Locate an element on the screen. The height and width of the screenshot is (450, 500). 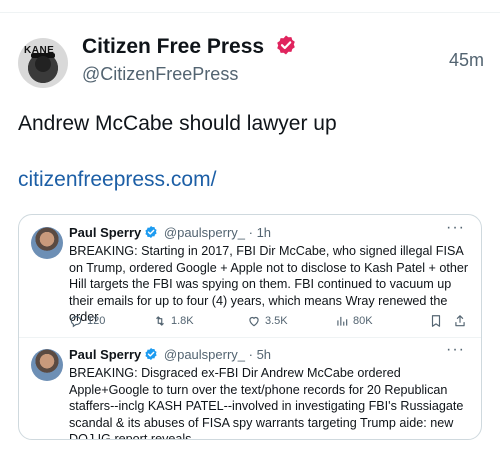
avatar: KANE is located at coordinates (43, 63).